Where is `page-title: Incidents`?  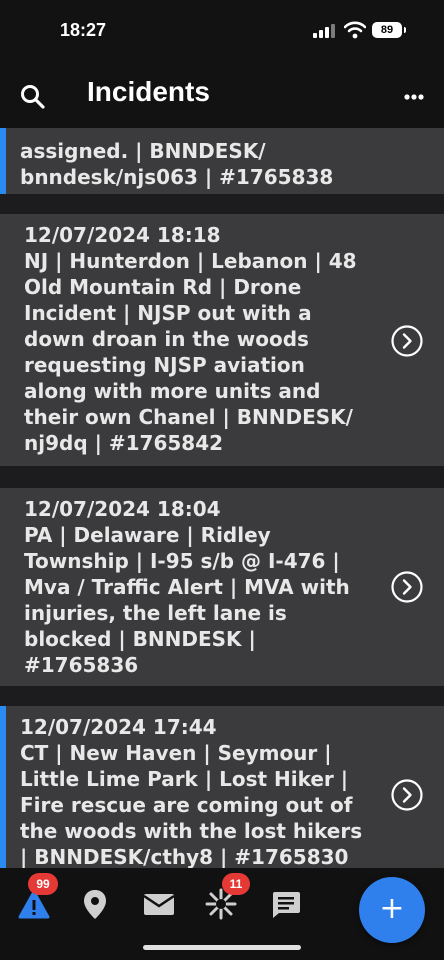 page-title: Incidents is located at coordinates (148, 91).